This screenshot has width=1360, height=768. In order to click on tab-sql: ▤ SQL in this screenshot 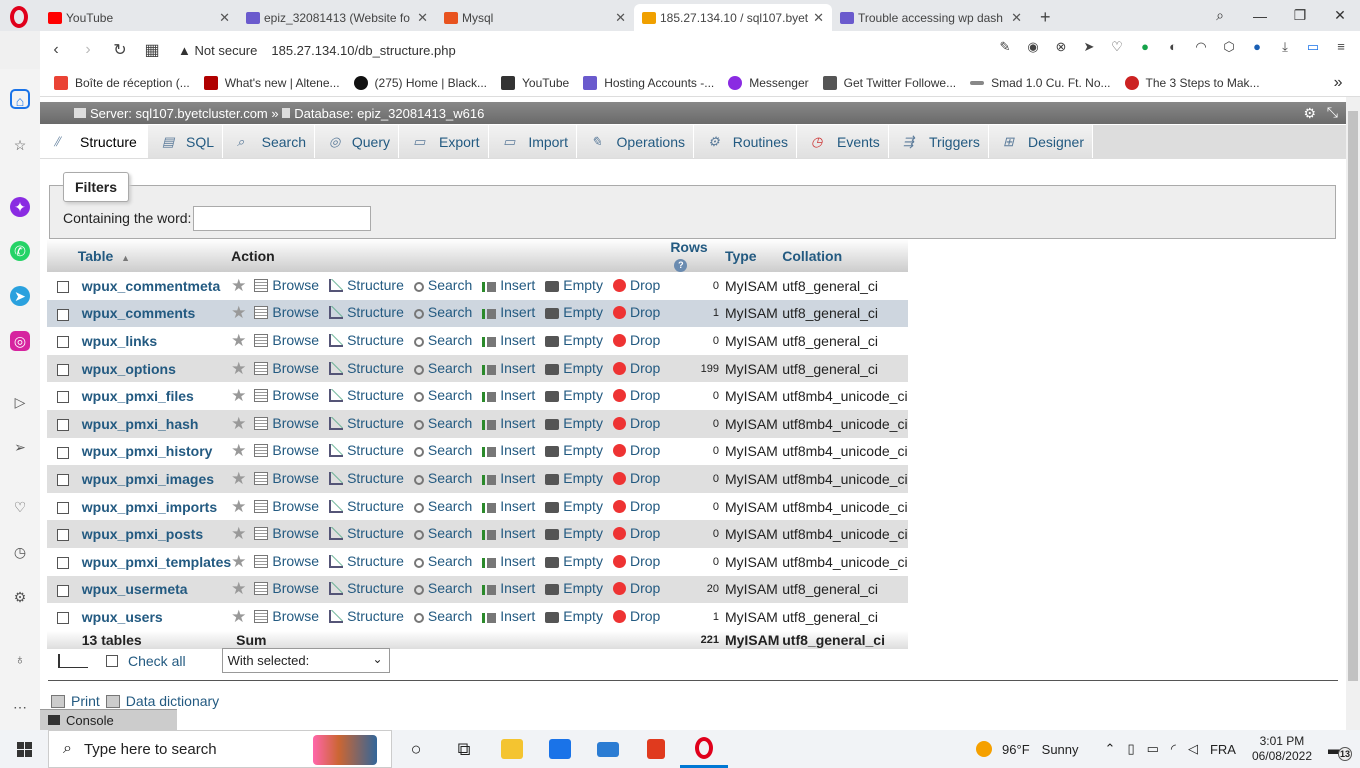, I will do `click(185, 141)`.